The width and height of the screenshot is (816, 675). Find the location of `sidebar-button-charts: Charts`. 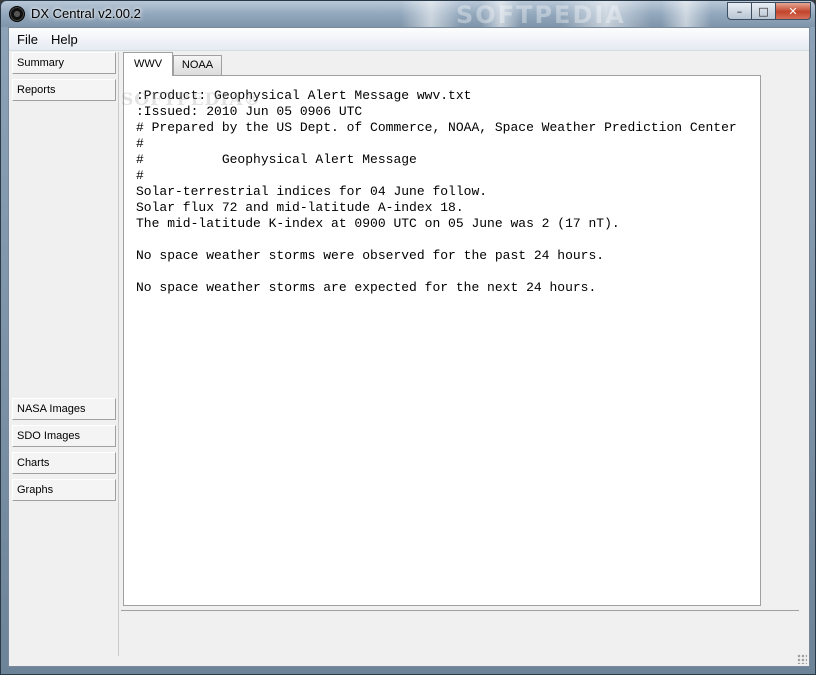

sidebar-button-charts: Charts is located at coordinates (64, 463).